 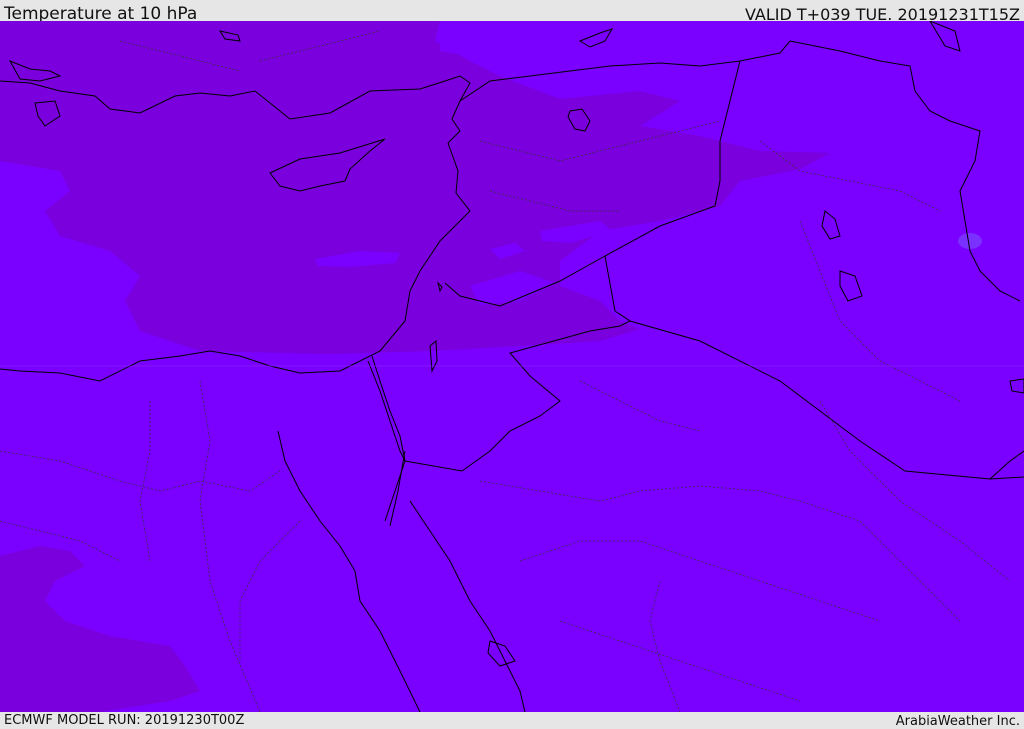 What do you see at coordinates (970, 241) in the screenshot?
I see `temperature-field-spot` at bounding box center [970, 241].